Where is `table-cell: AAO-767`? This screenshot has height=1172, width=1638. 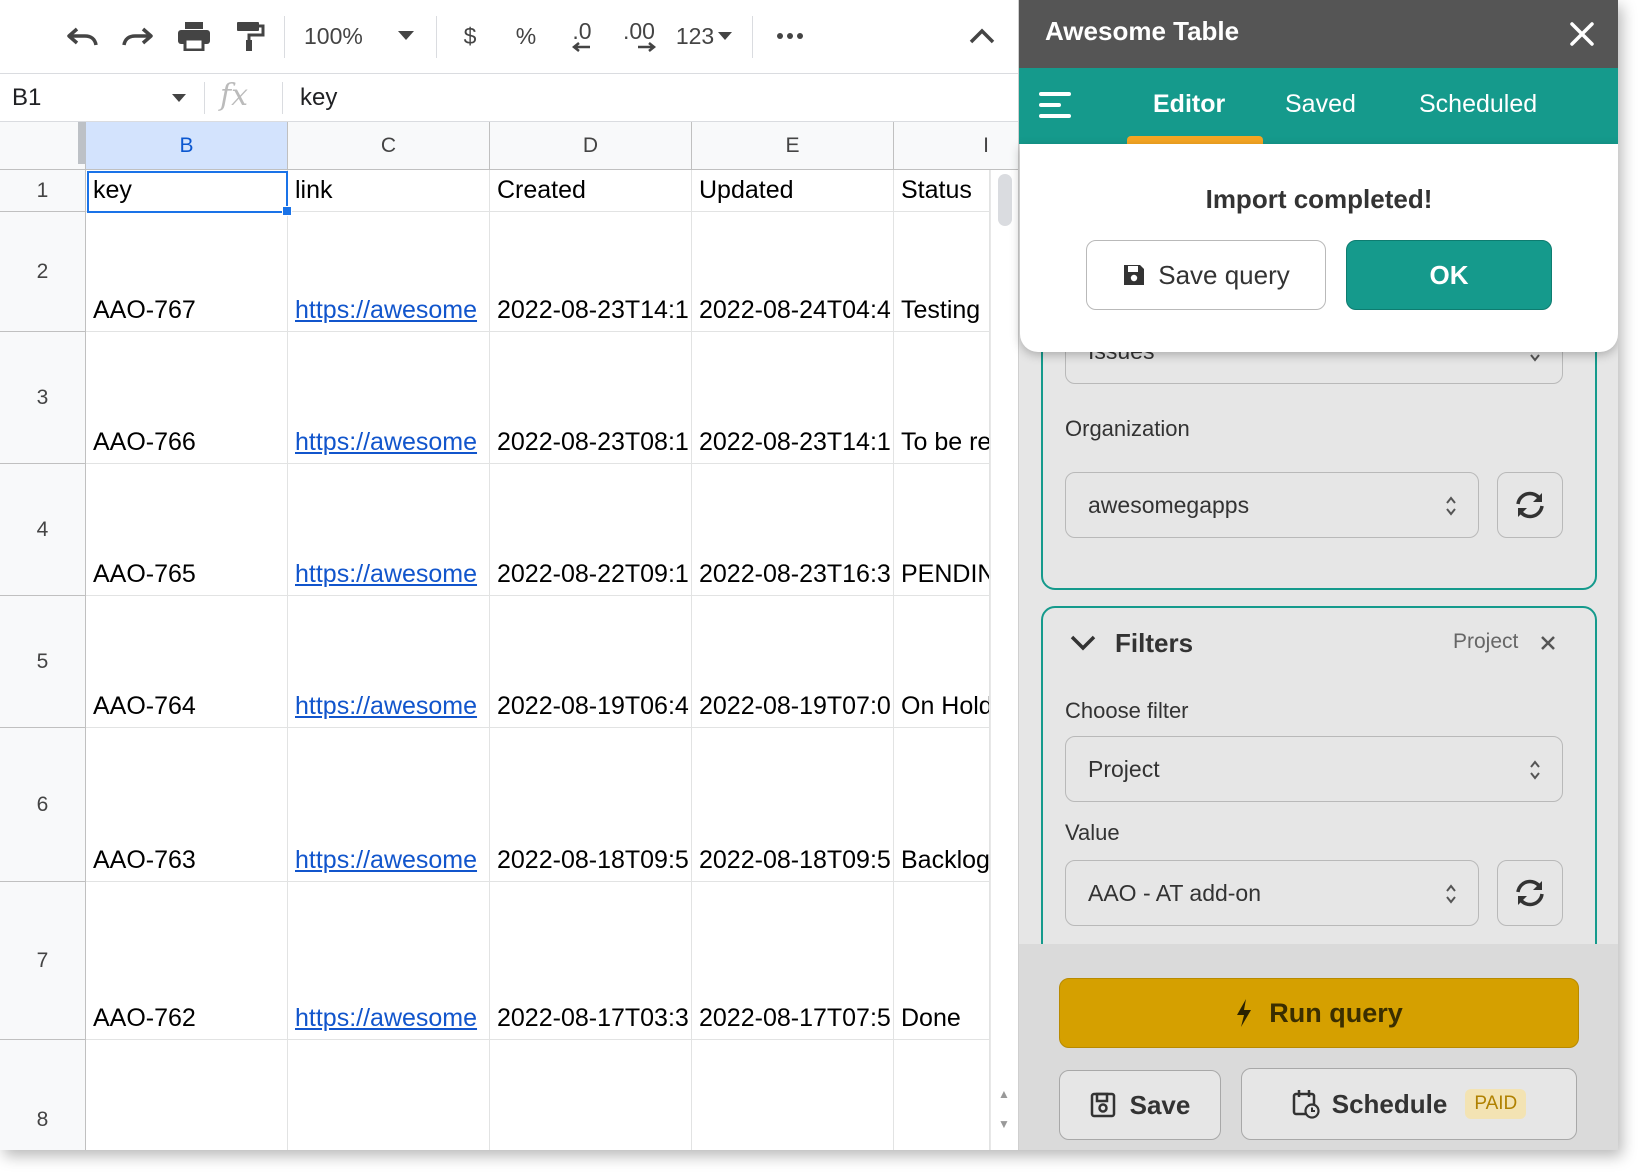
table-cell: AAO-767 is located at coordinates (187, 272).